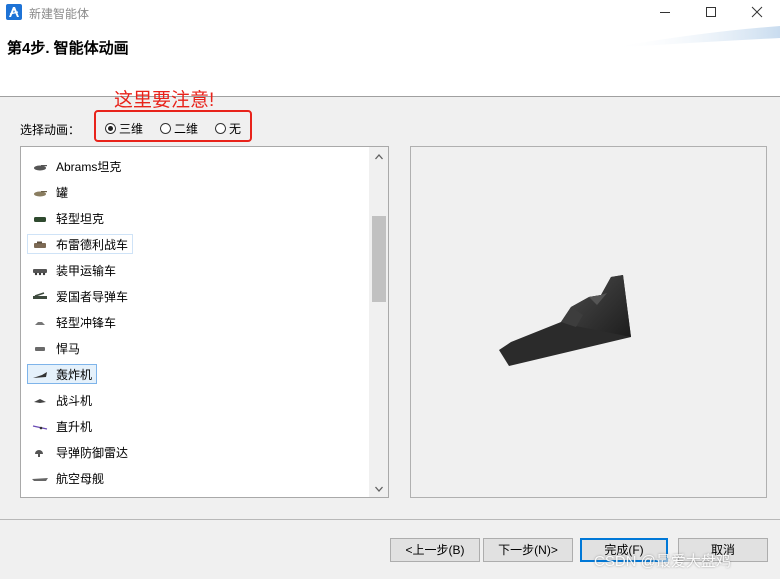  Describe the element at coordinates (379, 489) in the screenshot. I see `scroll-down-icon` at that location.